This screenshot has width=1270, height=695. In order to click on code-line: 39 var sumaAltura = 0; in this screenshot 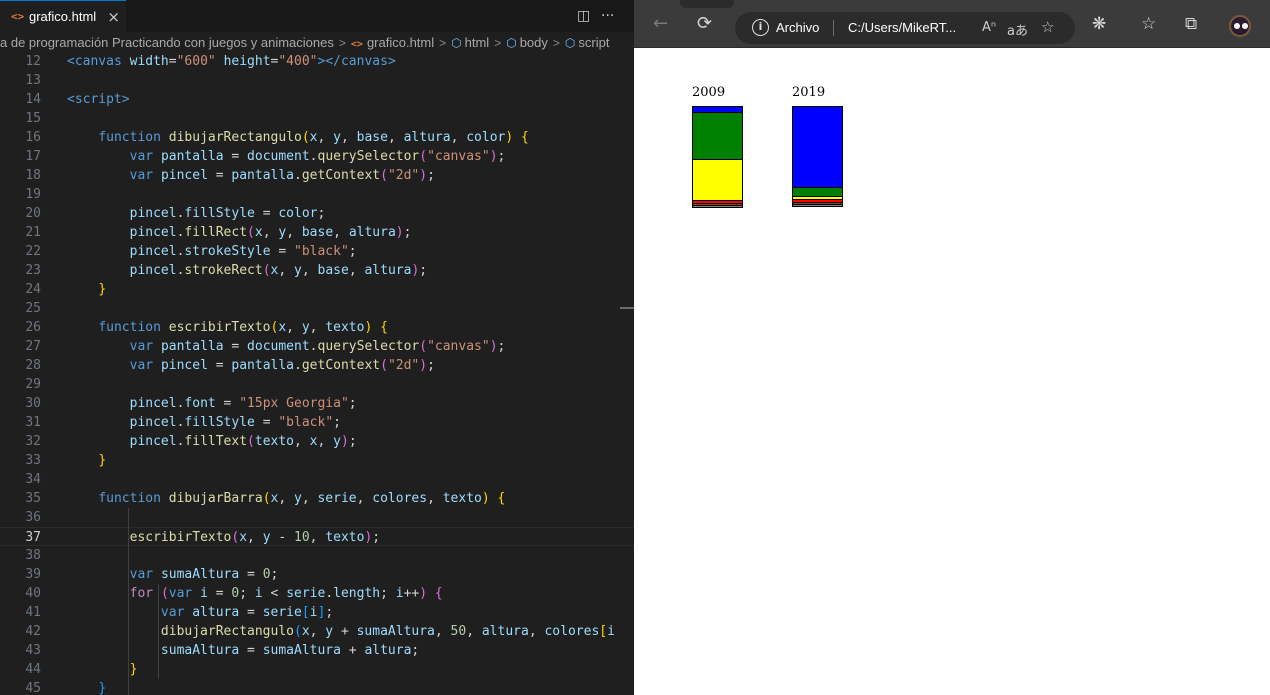, I will do `click(317, 574)`.